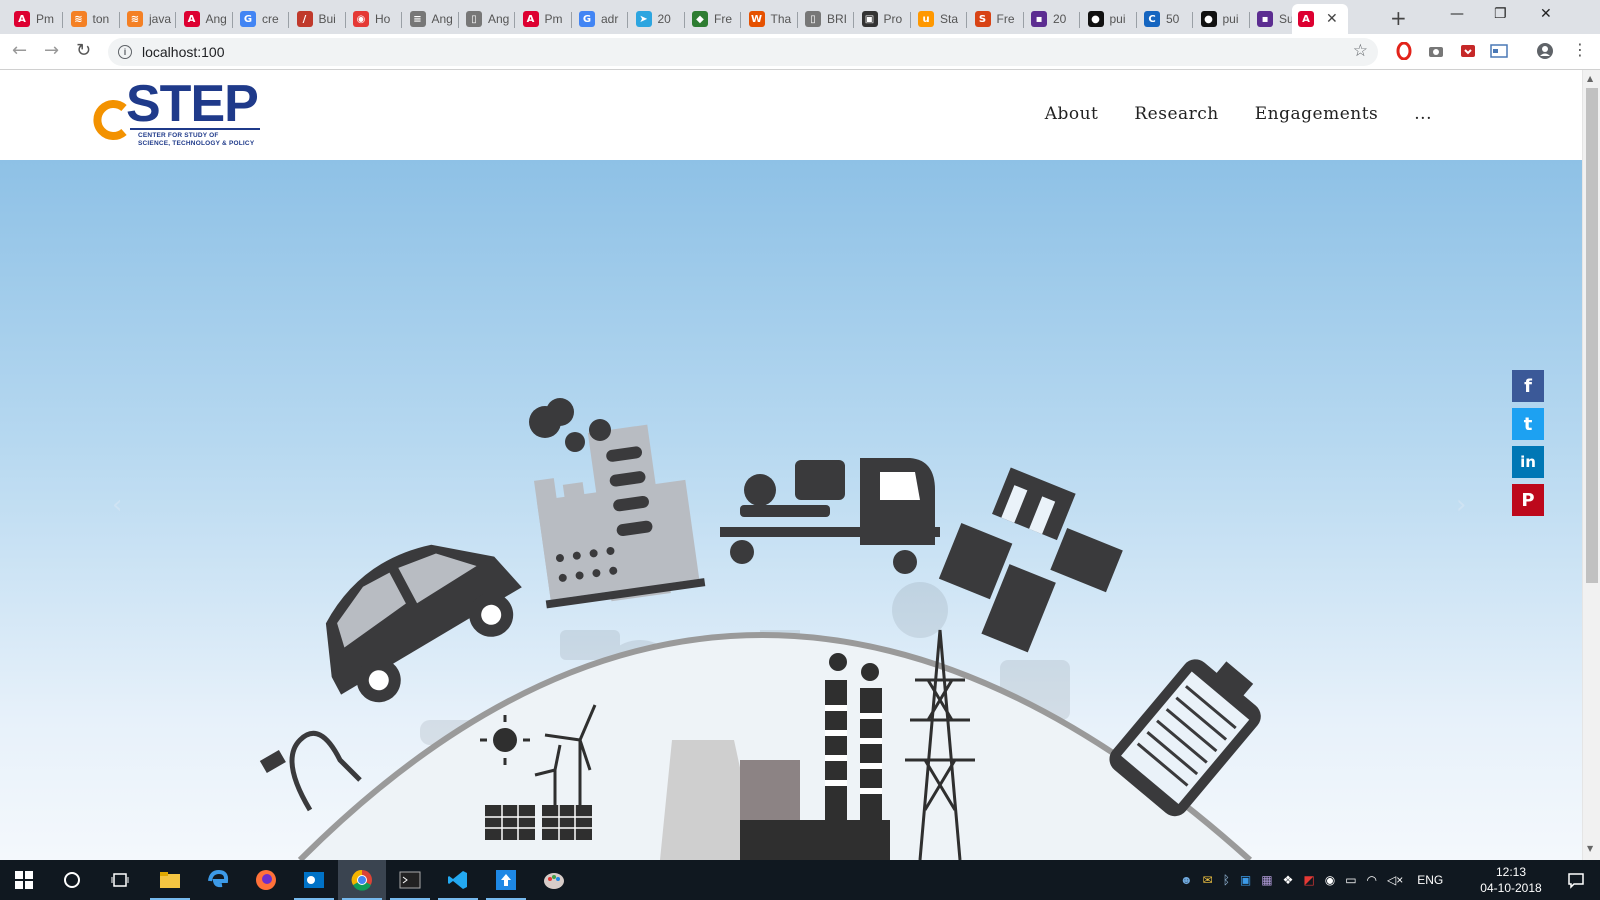  What do you see at coordinates (458, 880) in the screenshot?
I see `vscode-button` at bounding box center [458, 880].